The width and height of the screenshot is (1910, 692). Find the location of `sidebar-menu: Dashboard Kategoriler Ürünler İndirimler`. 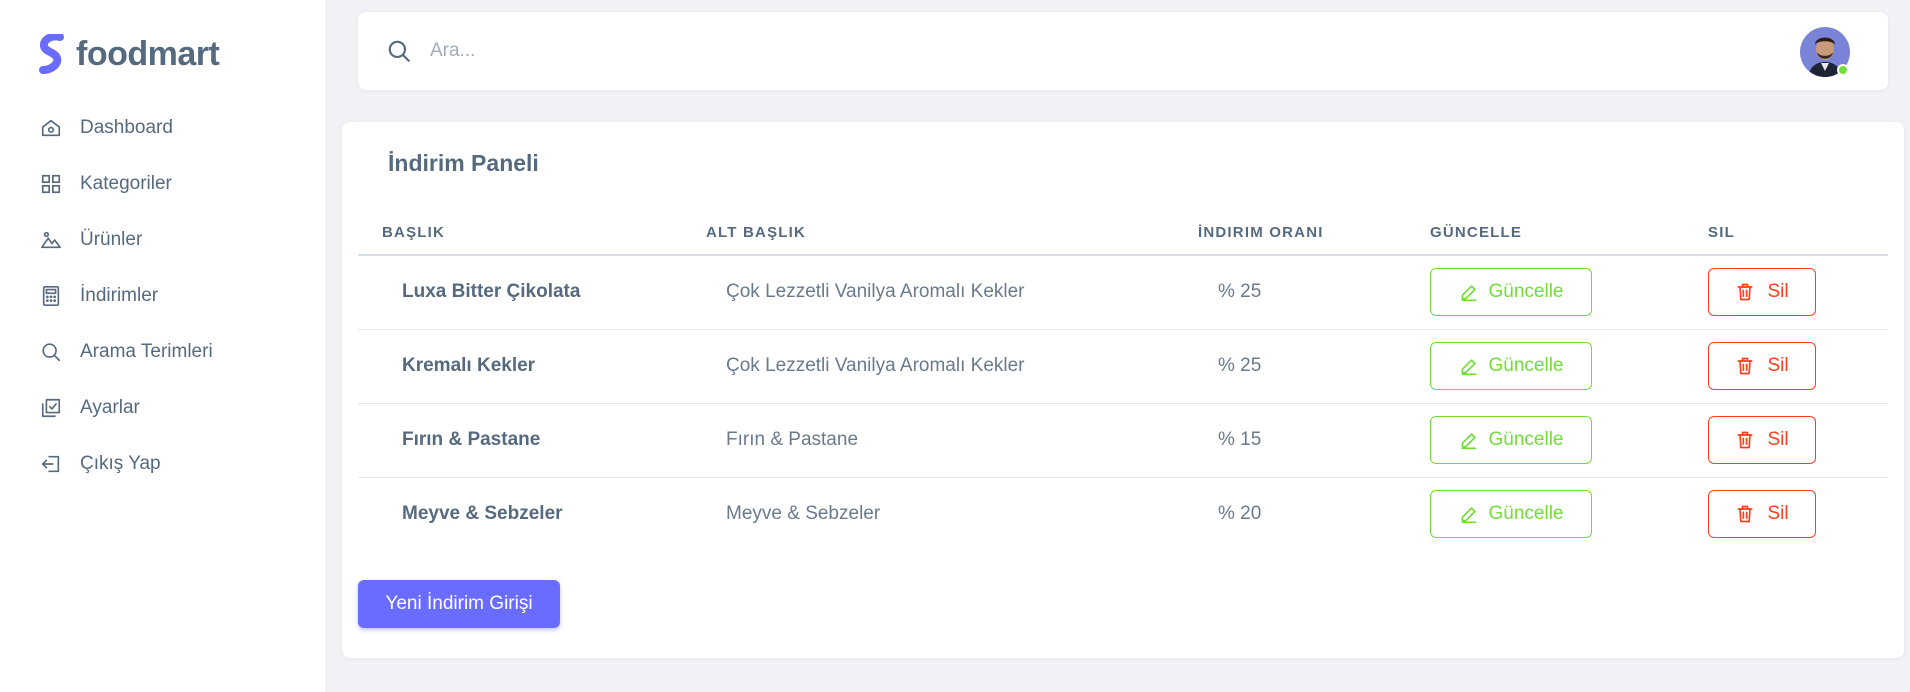

sidebar-menu: Dashboard Kategoriler Ürünler İndirimler is located at coordinates (175, 296).